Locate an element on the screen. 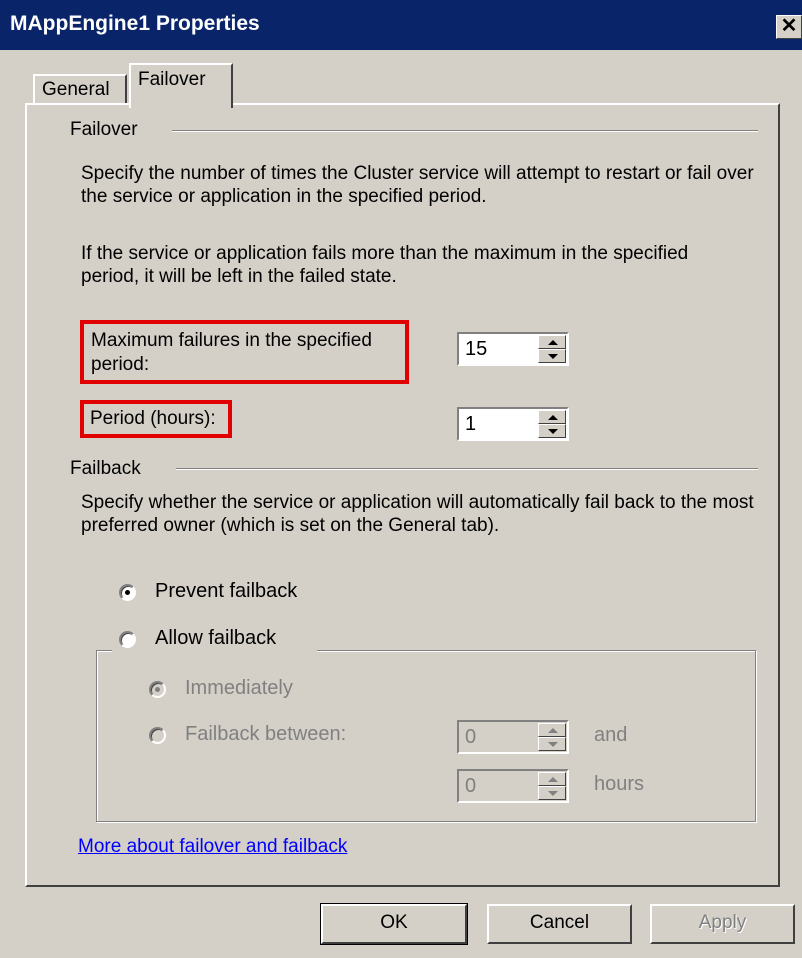  max-failures-stepper: 15 is located at coordinates (513, 349).